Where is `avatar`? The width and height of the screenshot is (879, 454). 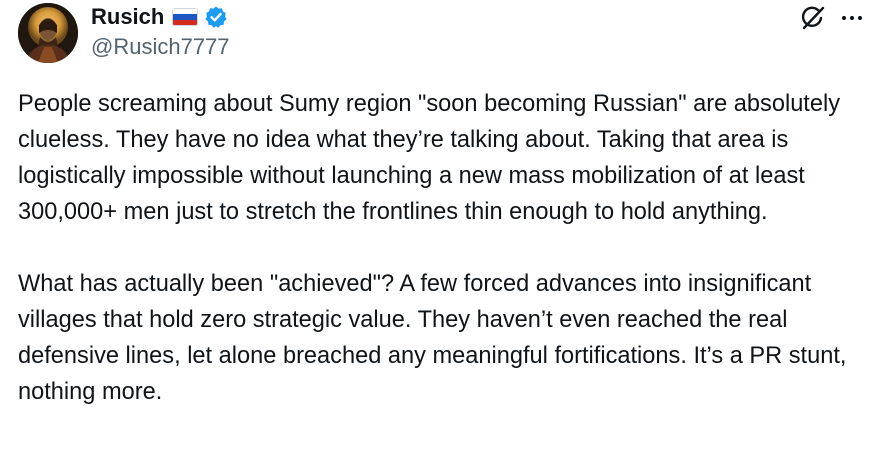 avatar is located at coordinates (48, 33).